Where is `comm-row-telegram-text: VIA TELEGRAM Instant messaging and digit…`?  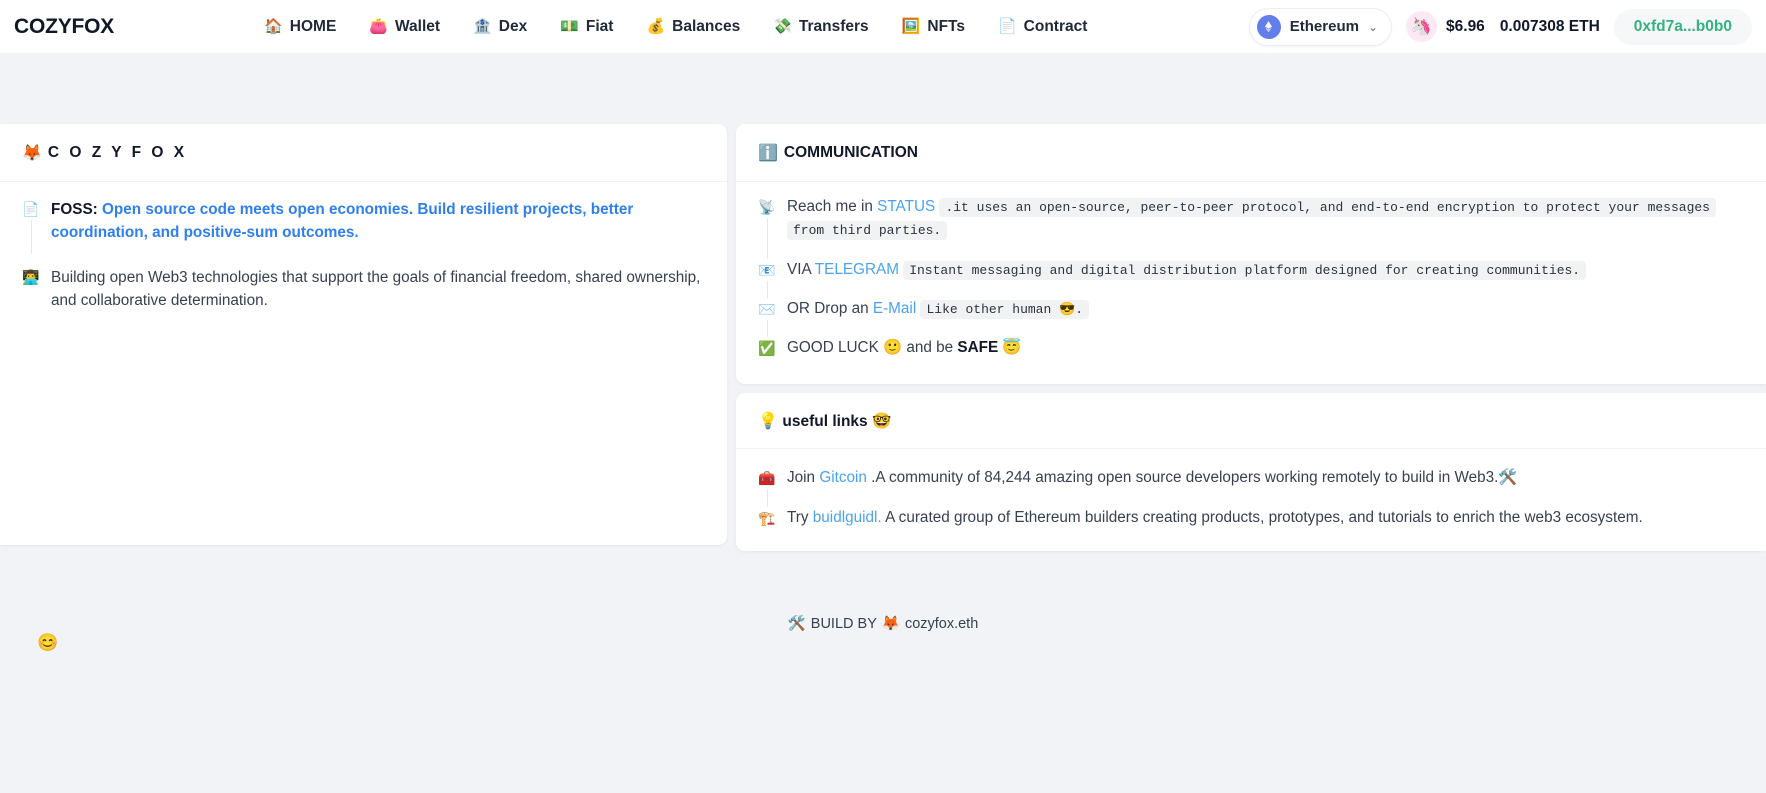 comm-row-telegram-text: VIA TELEGRAM Instant messaging and digit… is located at coordinates (1187, 270).